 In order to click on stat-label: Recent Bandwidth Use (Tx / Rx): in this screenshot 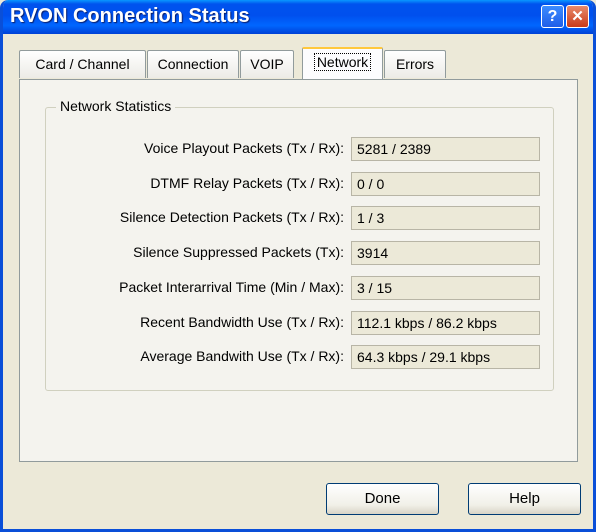, I will do `click(242, 322)`.